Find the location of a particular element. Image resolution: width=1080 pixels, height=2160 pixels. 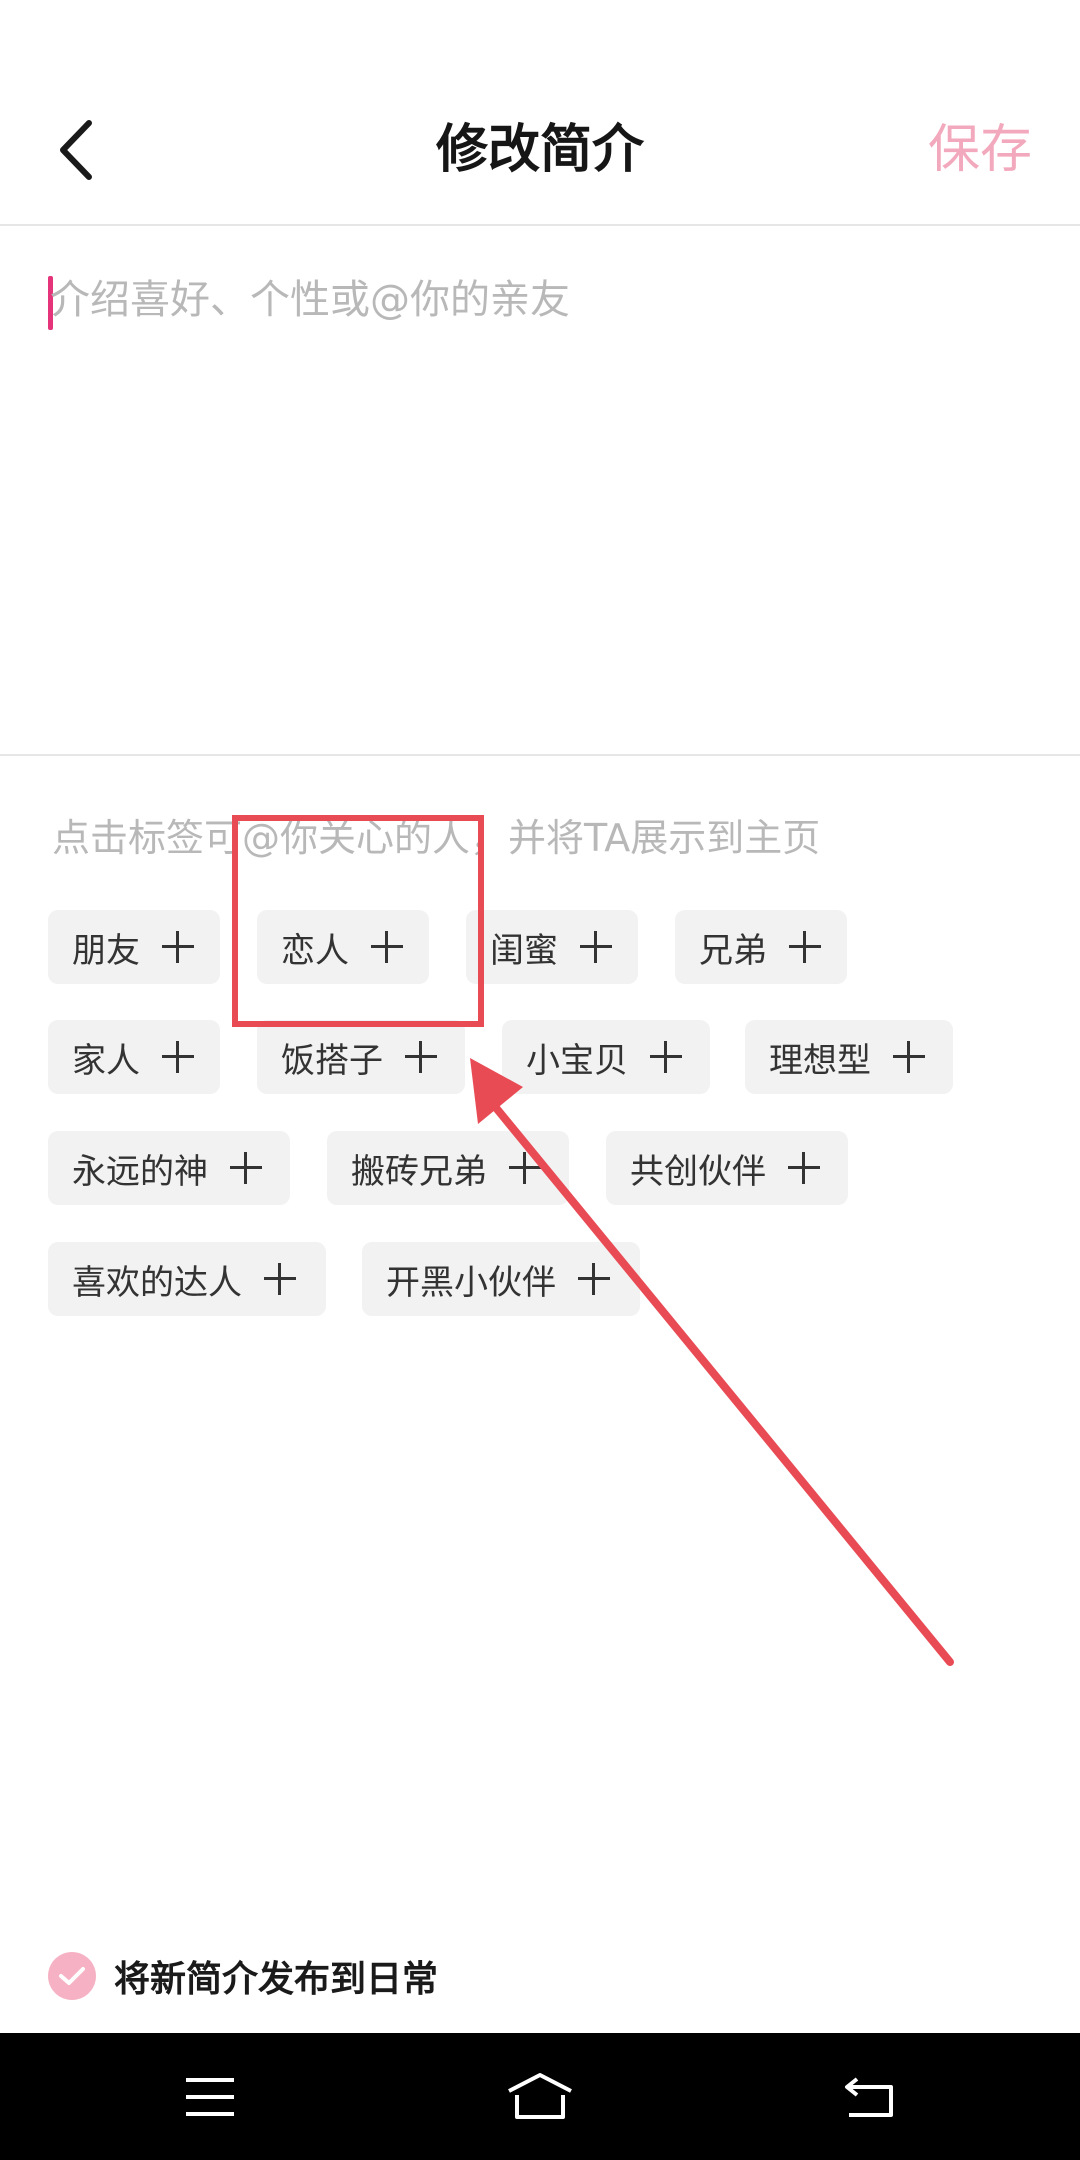

system-nav-bar is located at coordinates (540, 2096).